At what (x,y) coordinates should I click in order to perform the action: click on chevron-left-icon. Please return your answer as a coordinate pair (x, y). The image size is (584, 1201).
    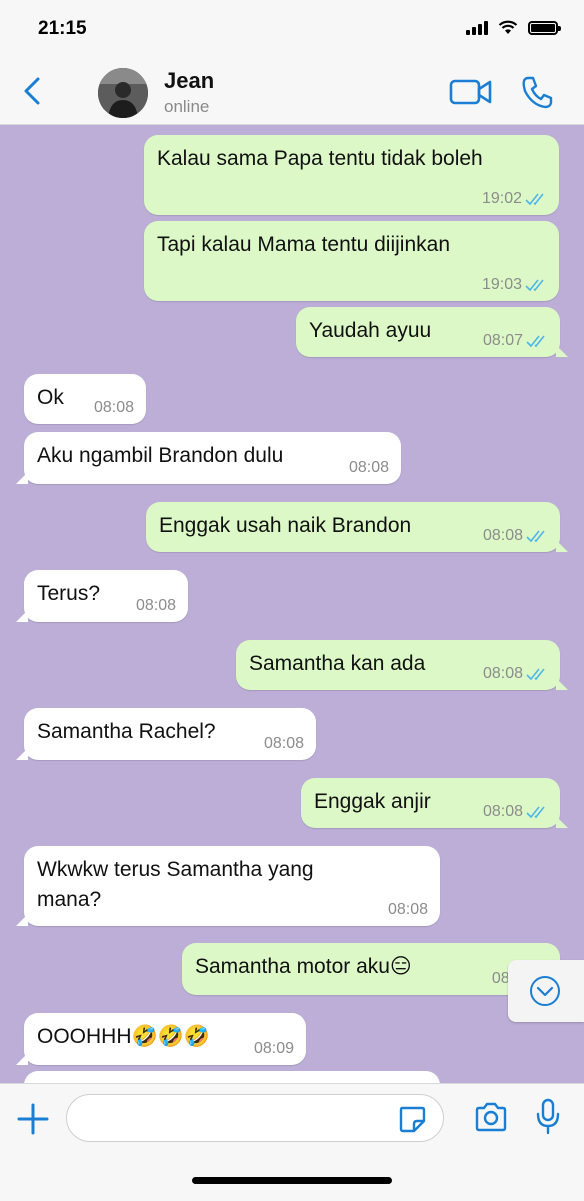
    Looking at the image, I should click on (33, 91).